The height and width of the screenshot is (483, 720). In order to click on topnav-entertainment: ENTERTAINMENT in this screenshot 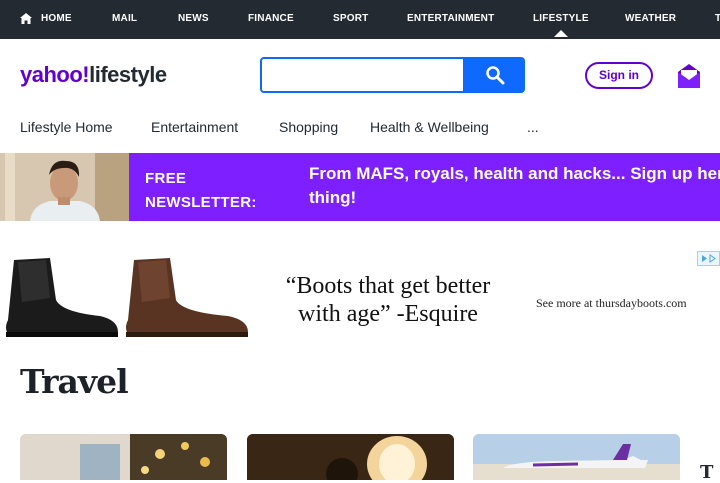, I will do `click(450, 18)`.